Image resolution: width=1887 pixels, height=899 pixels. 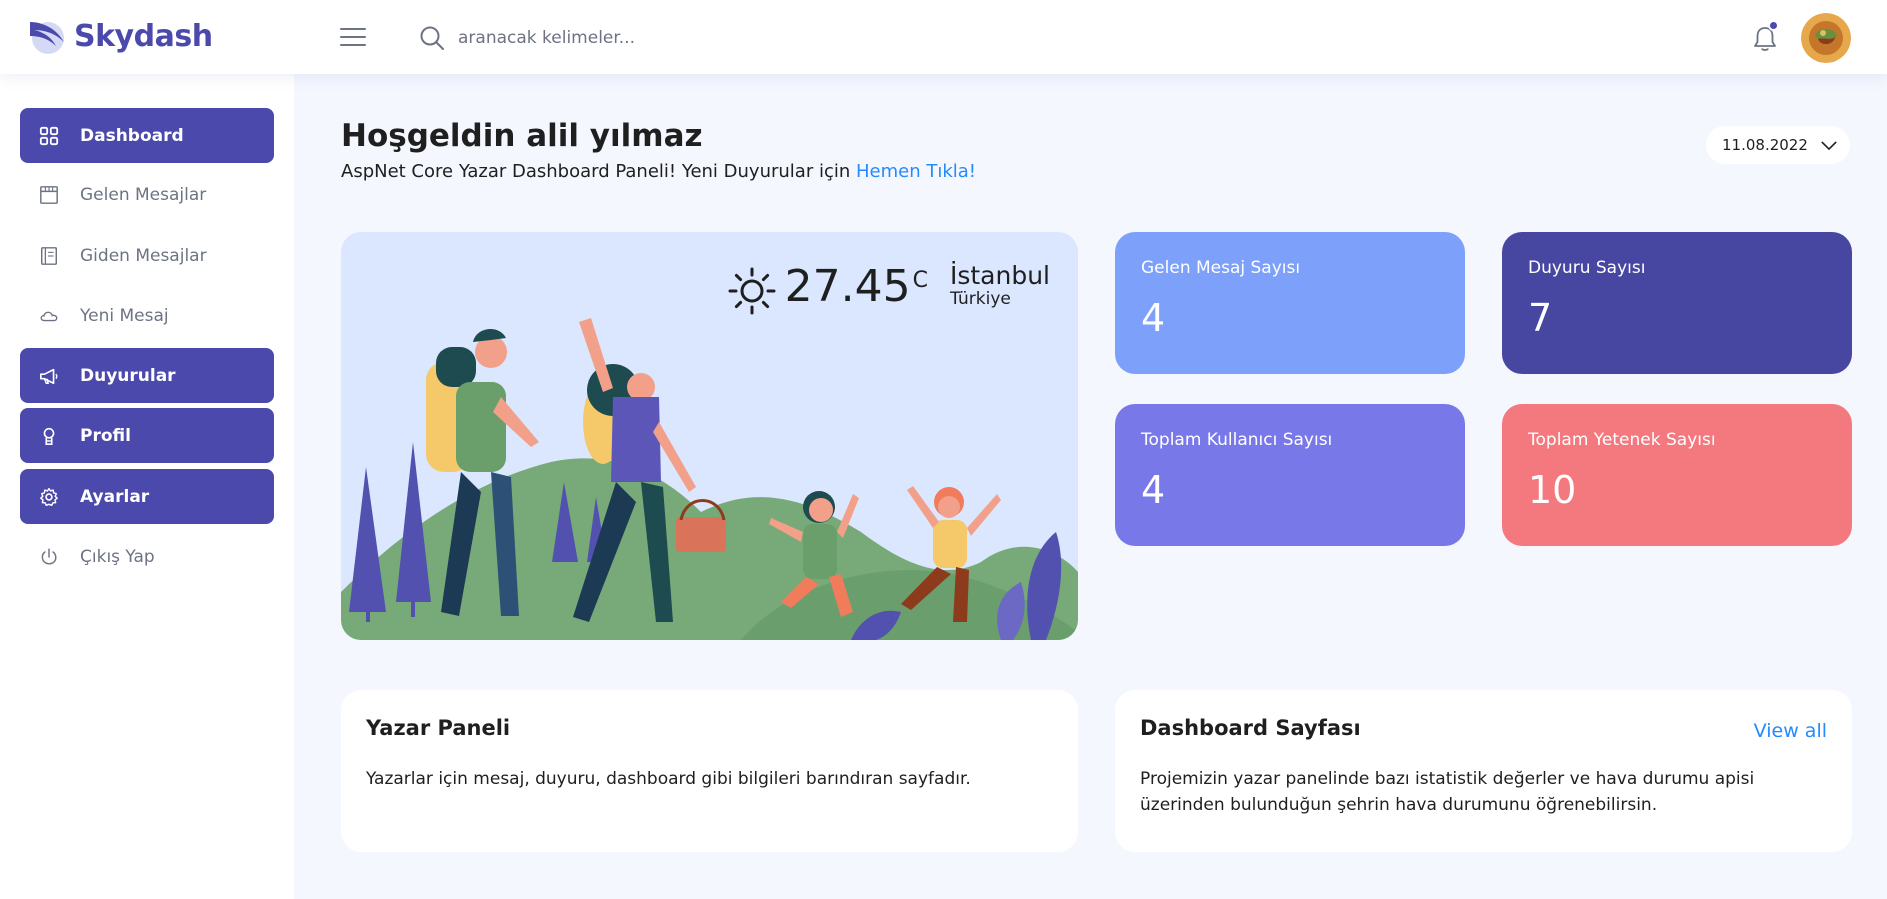 What do you see at coordinates (143, 36) in the screenshot?
I see `brand-name: Skydash` at bounding box center [143, 36].